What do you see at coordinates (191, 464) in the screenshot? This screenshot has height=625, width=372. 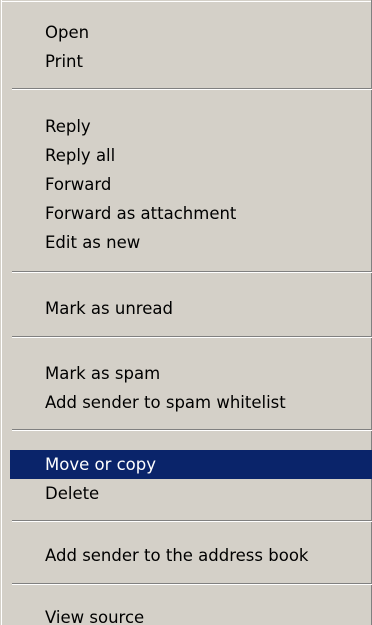 I see `menu-item-move-or-copy: Move or copy` at bounding box center [191, 464].